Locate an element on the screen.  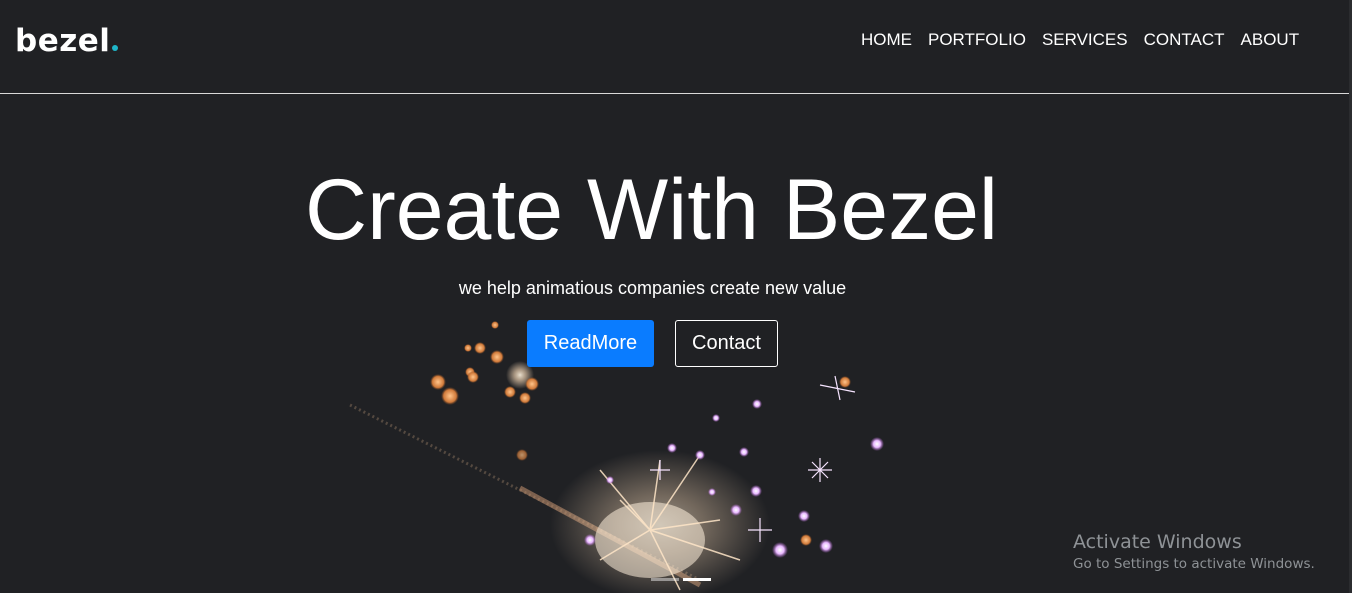
watermark-title: Activate Windows is located at coordinates (1157, 542).